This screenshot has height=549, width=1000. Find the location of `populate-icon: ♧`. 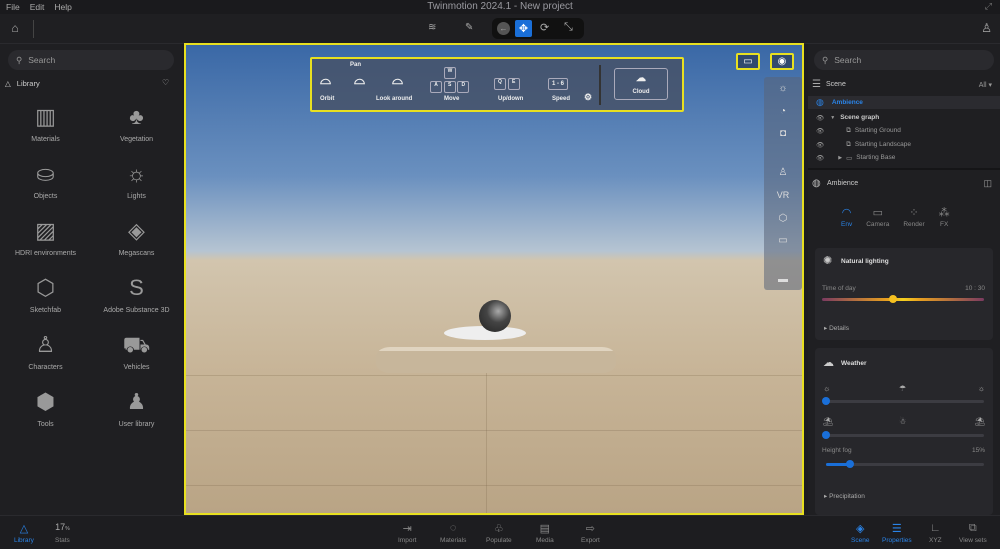

populate-icon: ♧ is located at coordinates (498, 529).